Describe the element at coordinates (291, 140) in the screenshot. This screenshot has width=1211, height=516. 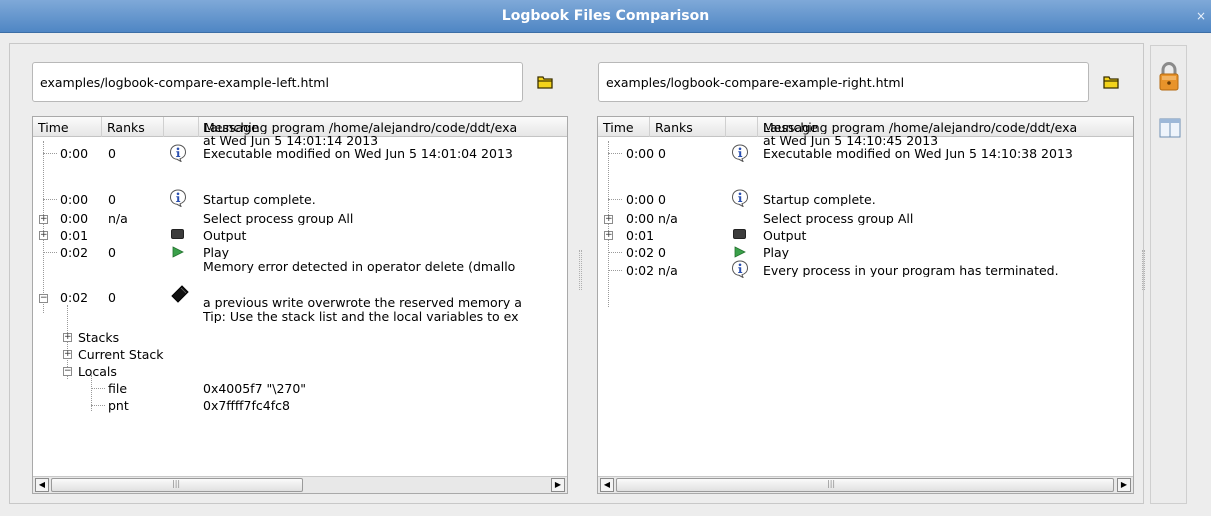
I see `row-message-line: at Wed Jun 5 14:01:14 2013` at that location.